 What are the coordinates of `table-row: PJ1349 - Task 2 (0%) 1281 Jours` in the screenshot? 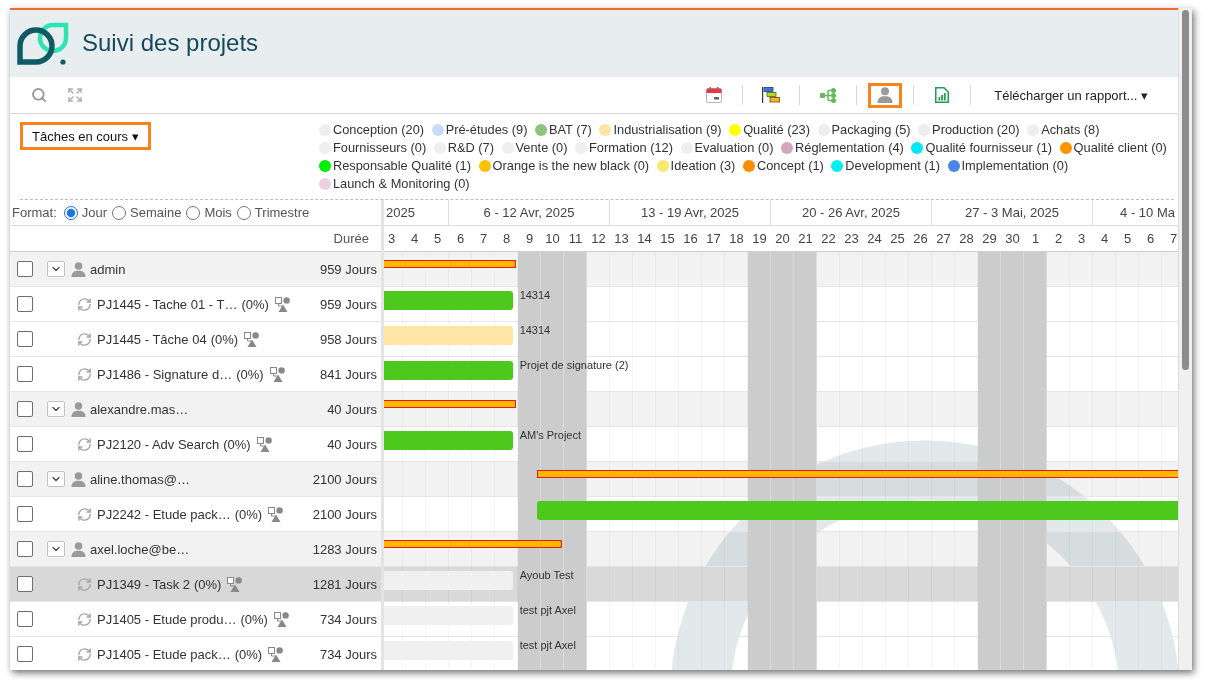 It's located at (195, 584).